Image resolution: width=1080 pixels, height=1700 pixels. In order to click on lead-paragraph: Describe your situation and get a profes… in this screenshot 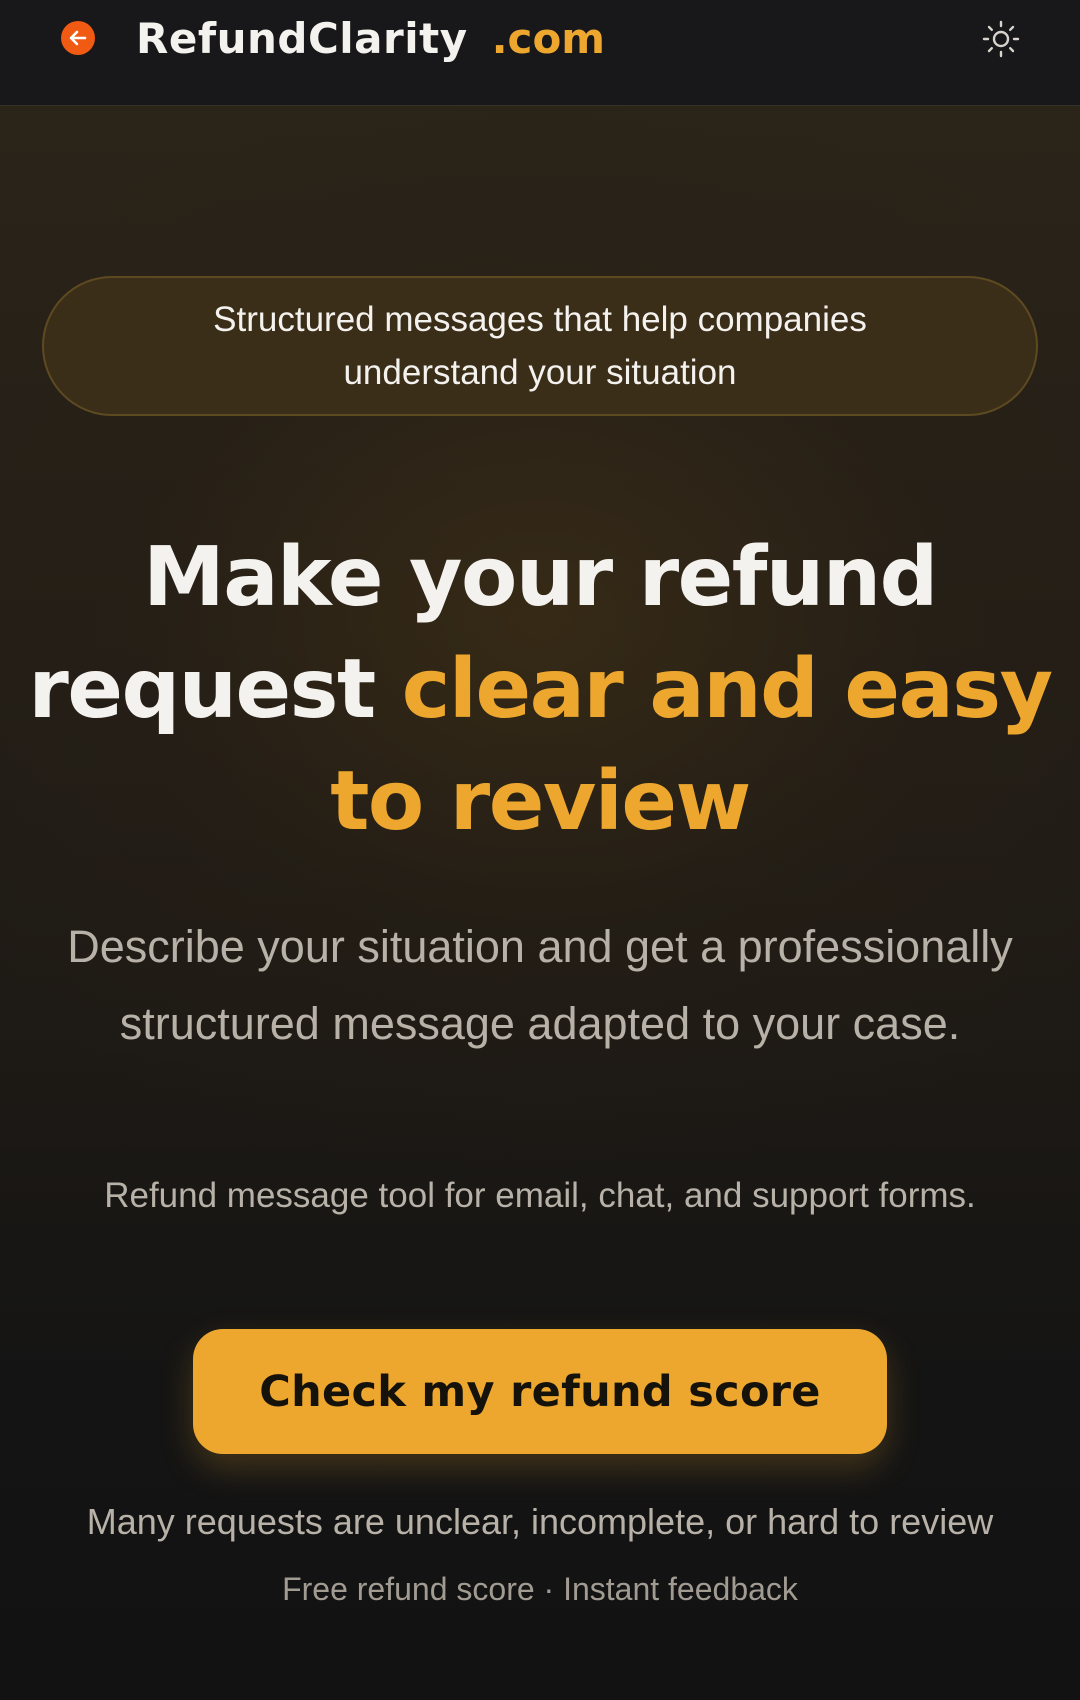, I will do `click(540, 985)`.